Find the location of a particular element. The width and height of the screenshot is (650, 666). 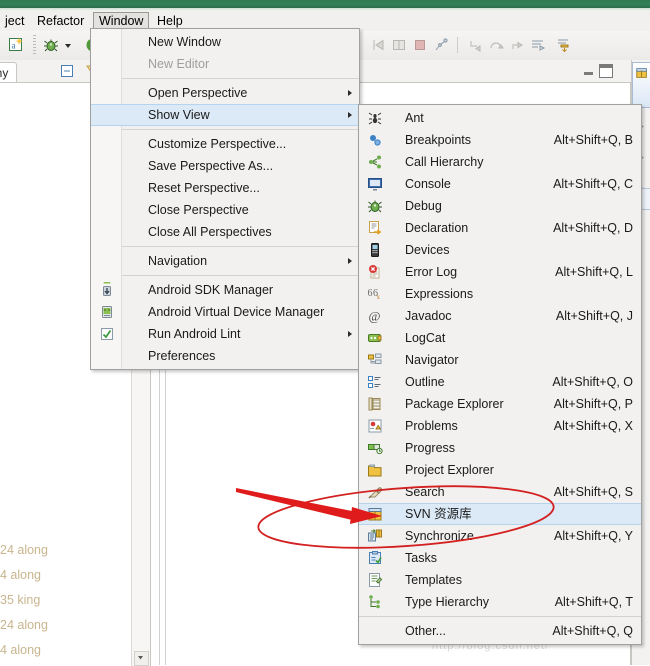

submenu-item-navigator: Navigator is located at coordinates (500, 360).